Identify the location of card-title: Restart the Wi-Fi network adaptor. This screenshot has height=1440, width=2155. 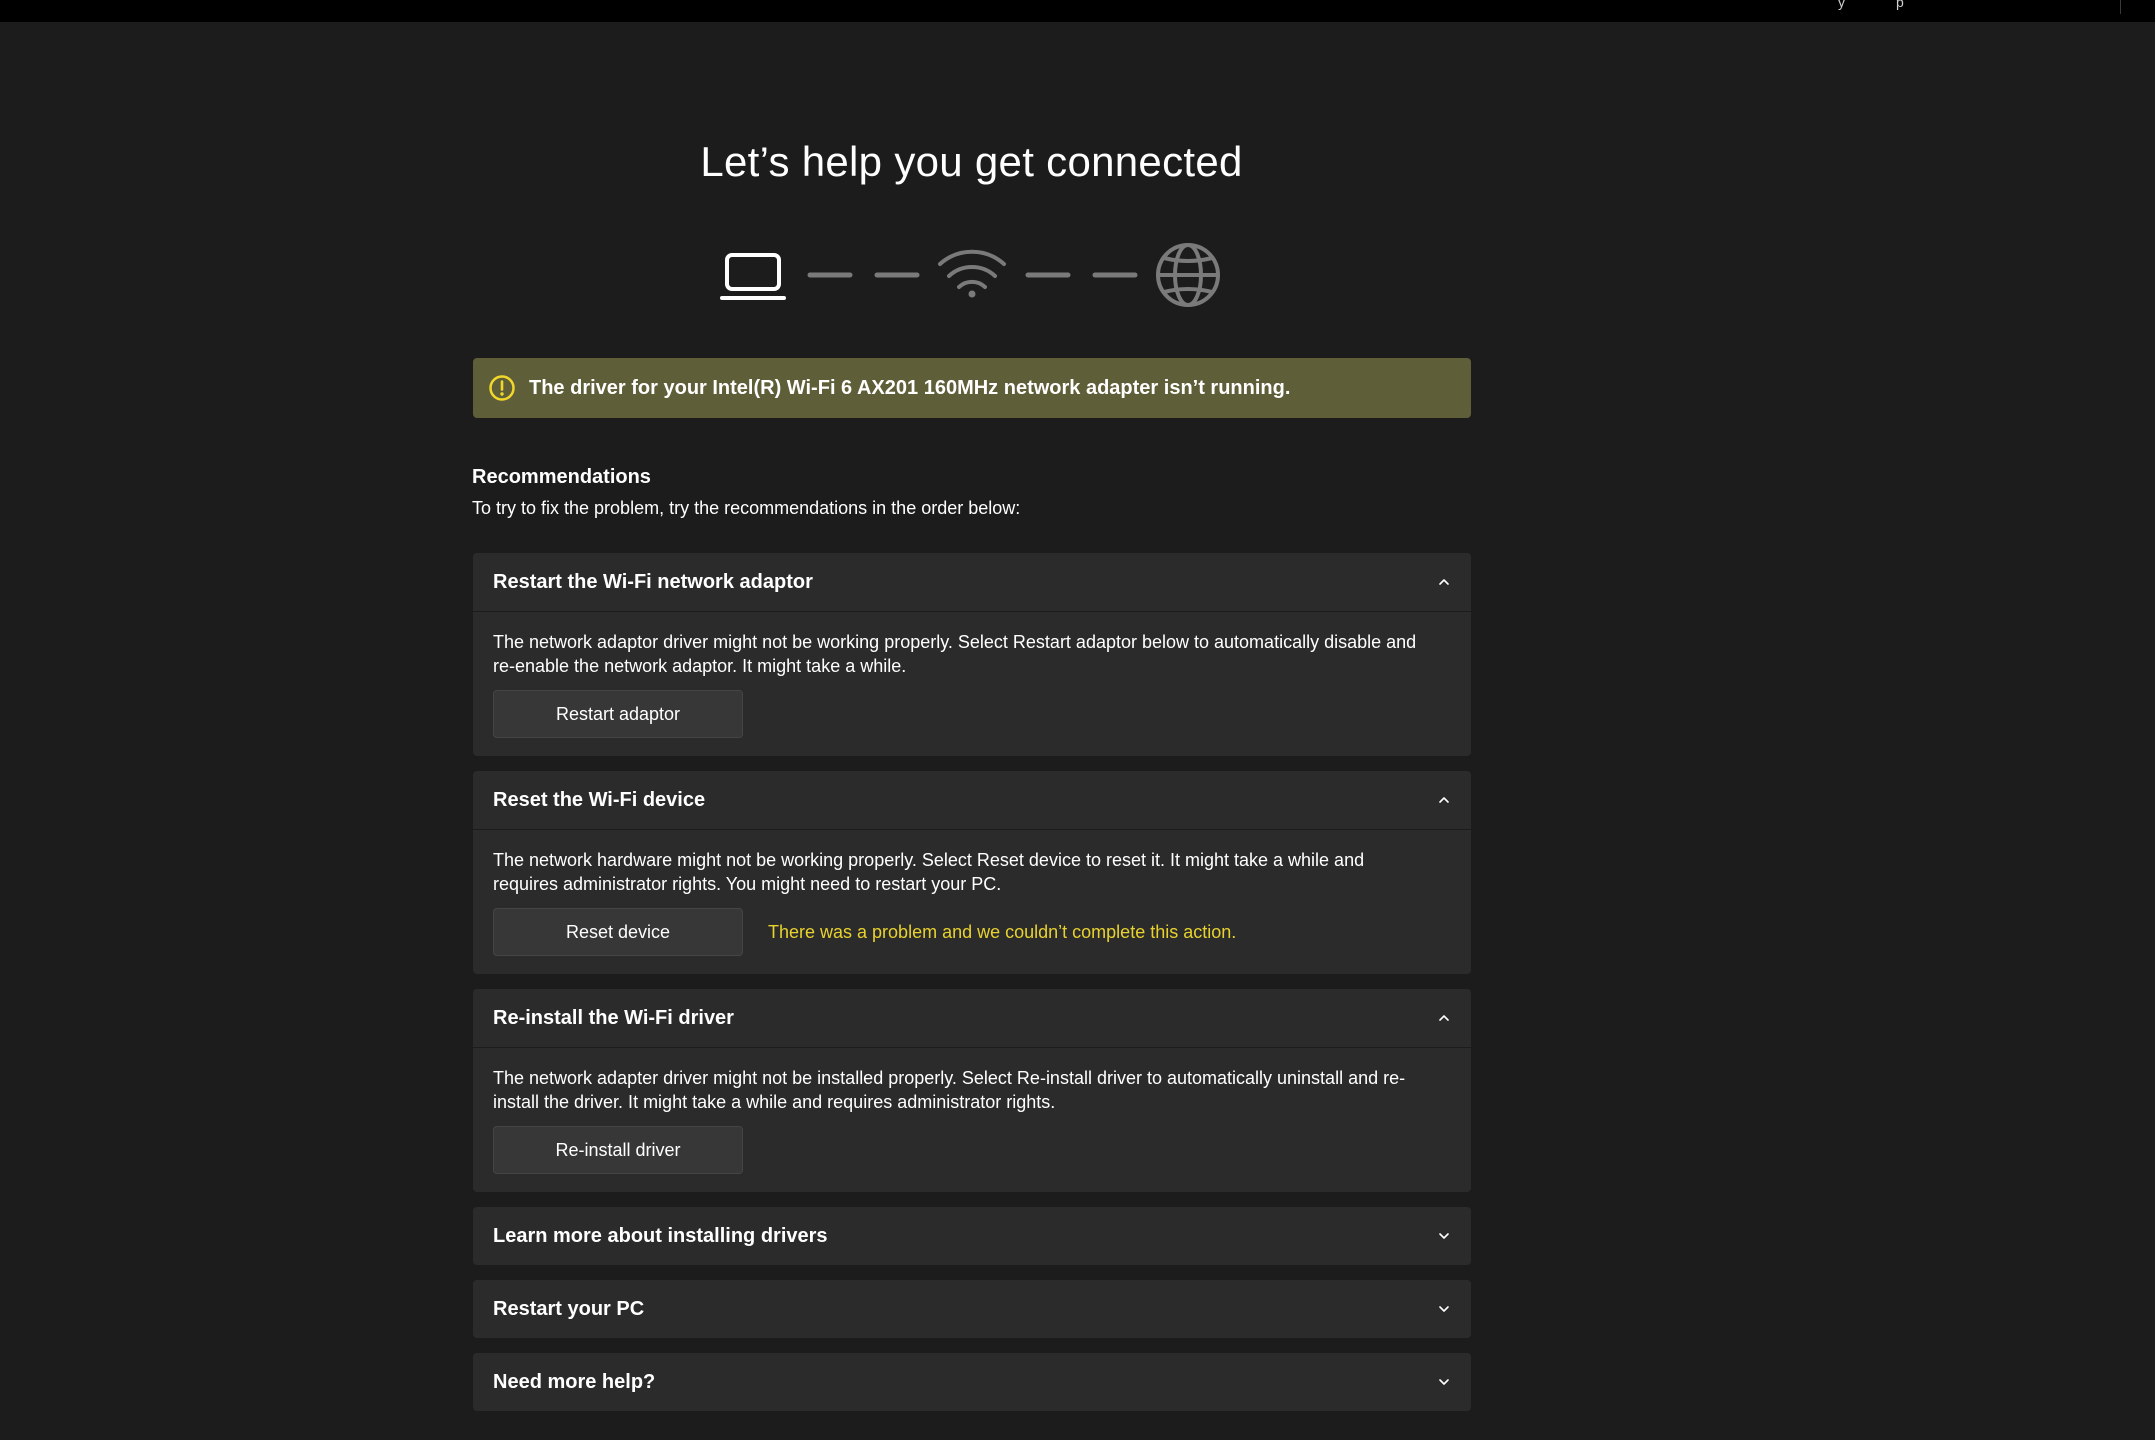
(653, 581).